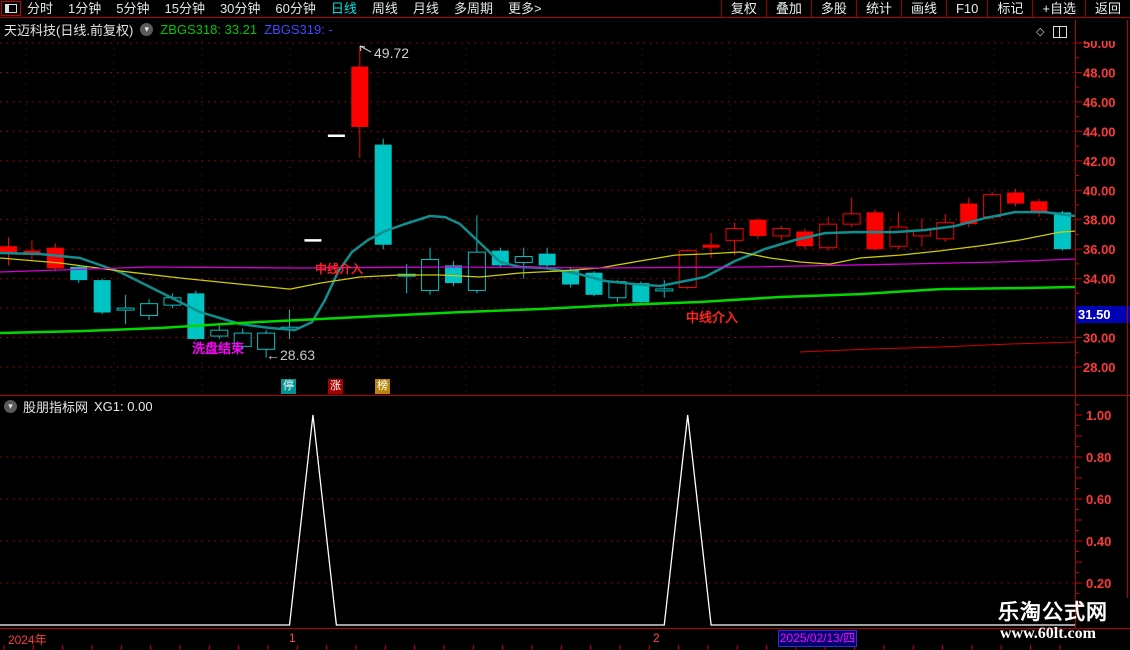 Image resolution: width=1130 pixels, height=650 pixels. I want to click on chart-annotation-3: 中线介入, so click(712, 317).